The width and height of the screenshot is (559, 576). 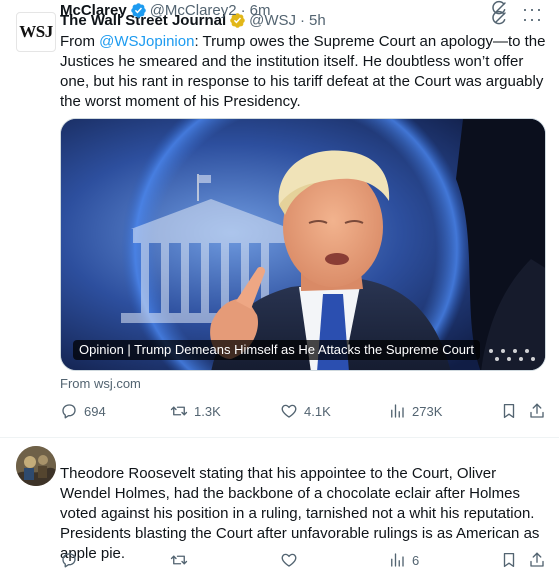 I want to click on timestamp-2: 6m, so click(x=260, y=10).